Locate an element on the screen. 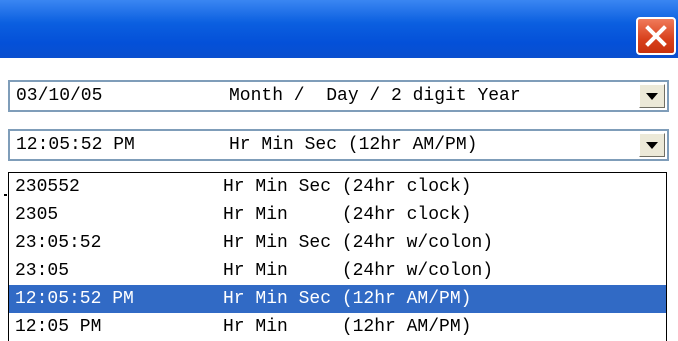  divider-mark is located at coordinates (5, 195).